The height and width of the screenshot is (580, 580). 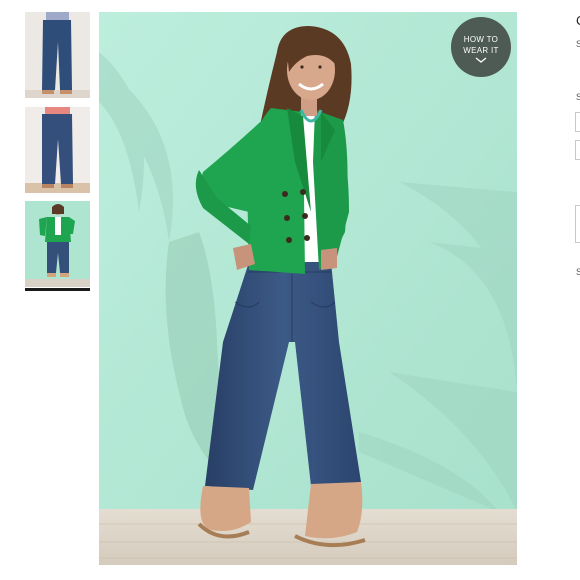 What do you see at coordinates (577, 224) in the screenshot?
I see `quantity-field` at bounding box center [577, 224].